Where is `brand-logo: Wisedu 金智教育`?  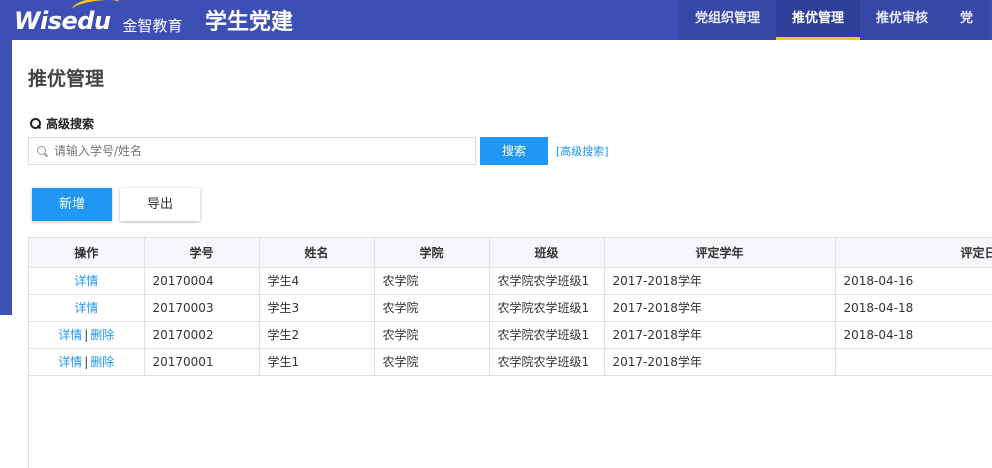 brand-logo: Wisedu 金智教育 is located at coordinates (98, 19).